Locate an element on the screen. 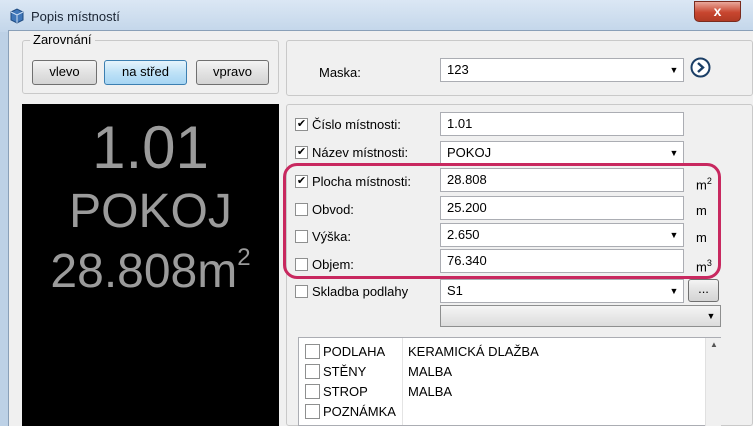  mask-combo-value: 123 is located at coordinates (458, 69).